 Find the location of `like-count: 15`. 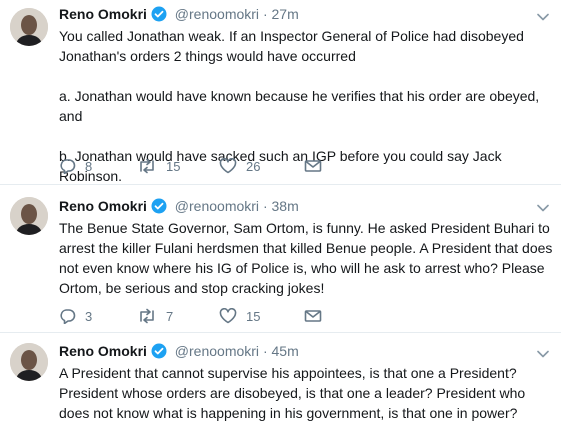

like-count: 15 is located at coordinates (253, 316).